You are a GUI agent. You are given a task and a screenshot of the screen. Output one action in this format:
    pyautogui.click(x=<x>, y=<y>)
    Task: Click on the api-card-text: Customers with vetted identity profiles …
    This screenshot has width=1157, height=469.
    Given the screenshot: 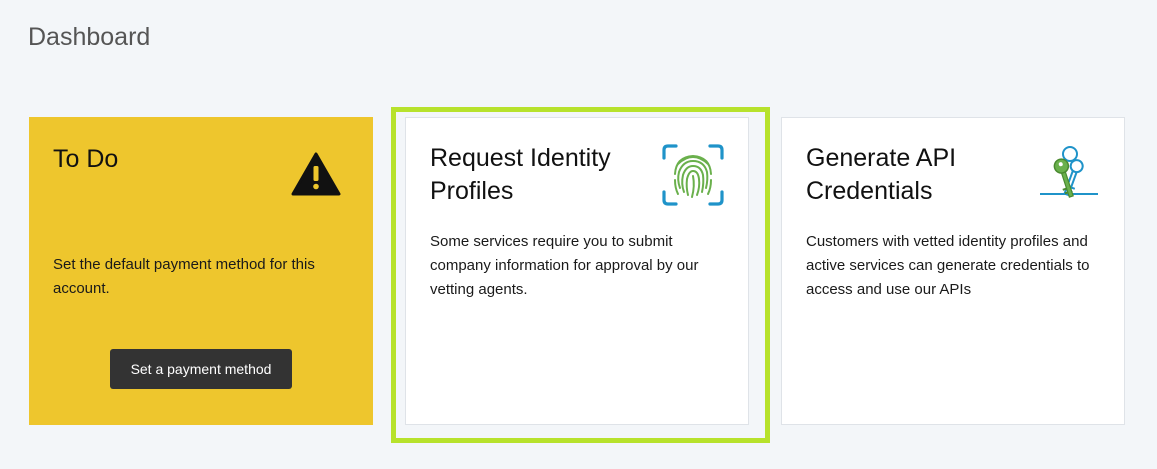 What is the action you would take?
    pyautogui.click(x=948, y=265)
    